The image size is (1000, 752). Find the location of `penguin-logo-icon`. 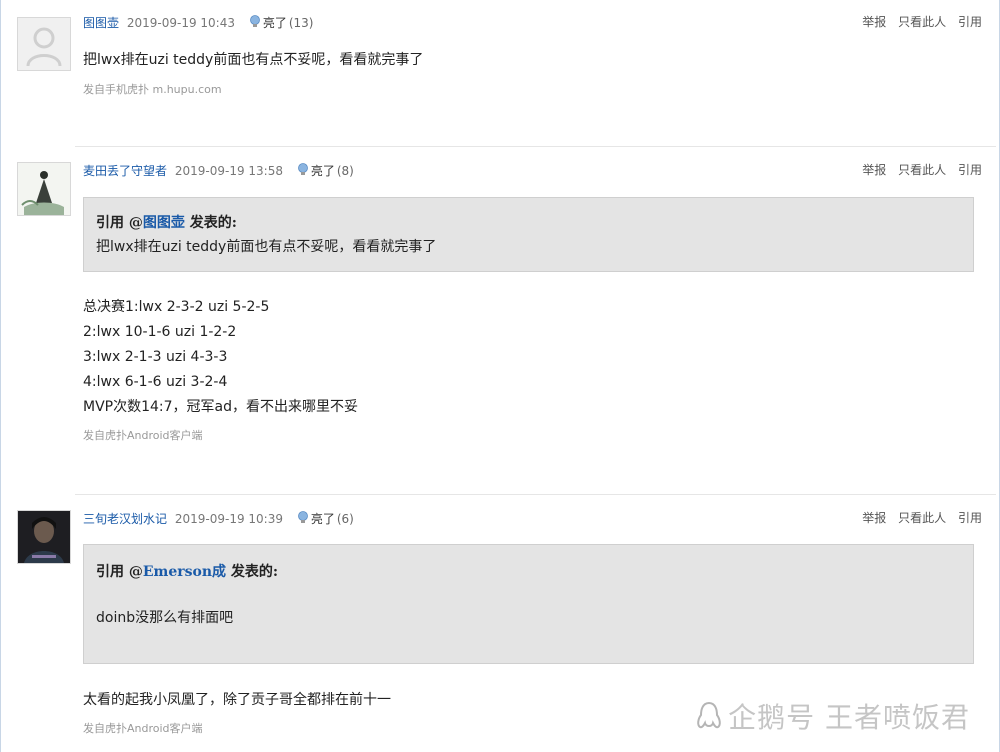

penguin-logo-icon is located at coordinates (709, 715).